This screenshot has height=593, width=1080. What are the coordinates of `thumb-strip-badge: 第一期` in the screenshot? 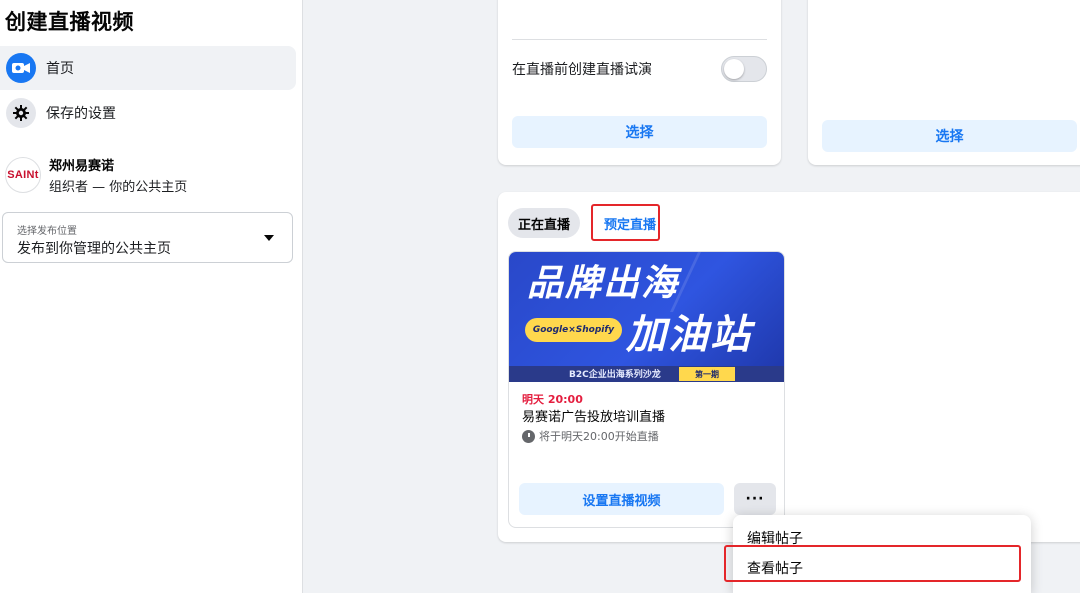 It's located at (707, 374).